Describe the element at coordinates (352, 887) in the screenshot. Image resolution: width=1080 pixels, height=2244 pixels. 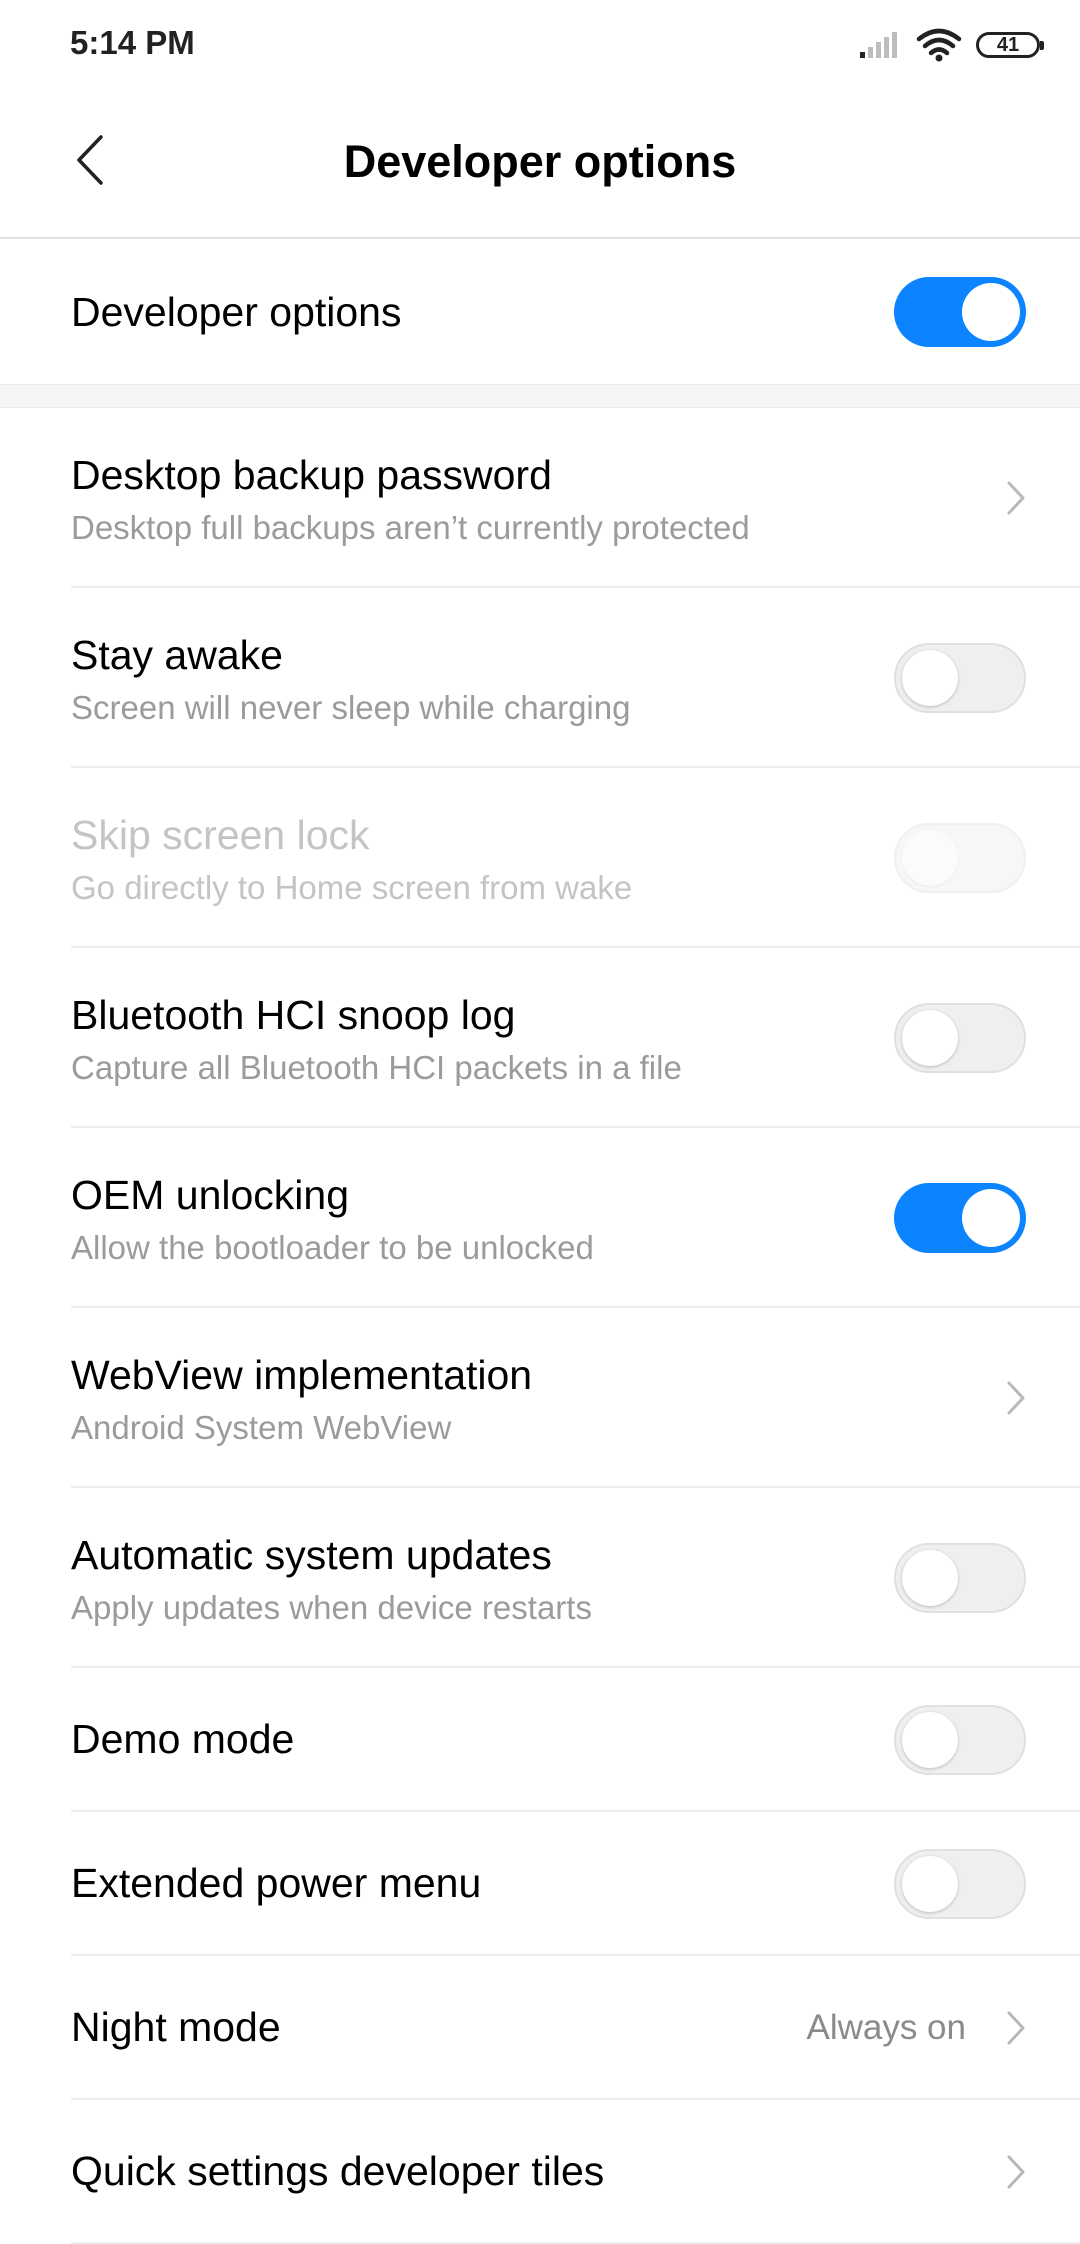
I see `setting-subtitle: Go directly to Home screen from wake` at that location.